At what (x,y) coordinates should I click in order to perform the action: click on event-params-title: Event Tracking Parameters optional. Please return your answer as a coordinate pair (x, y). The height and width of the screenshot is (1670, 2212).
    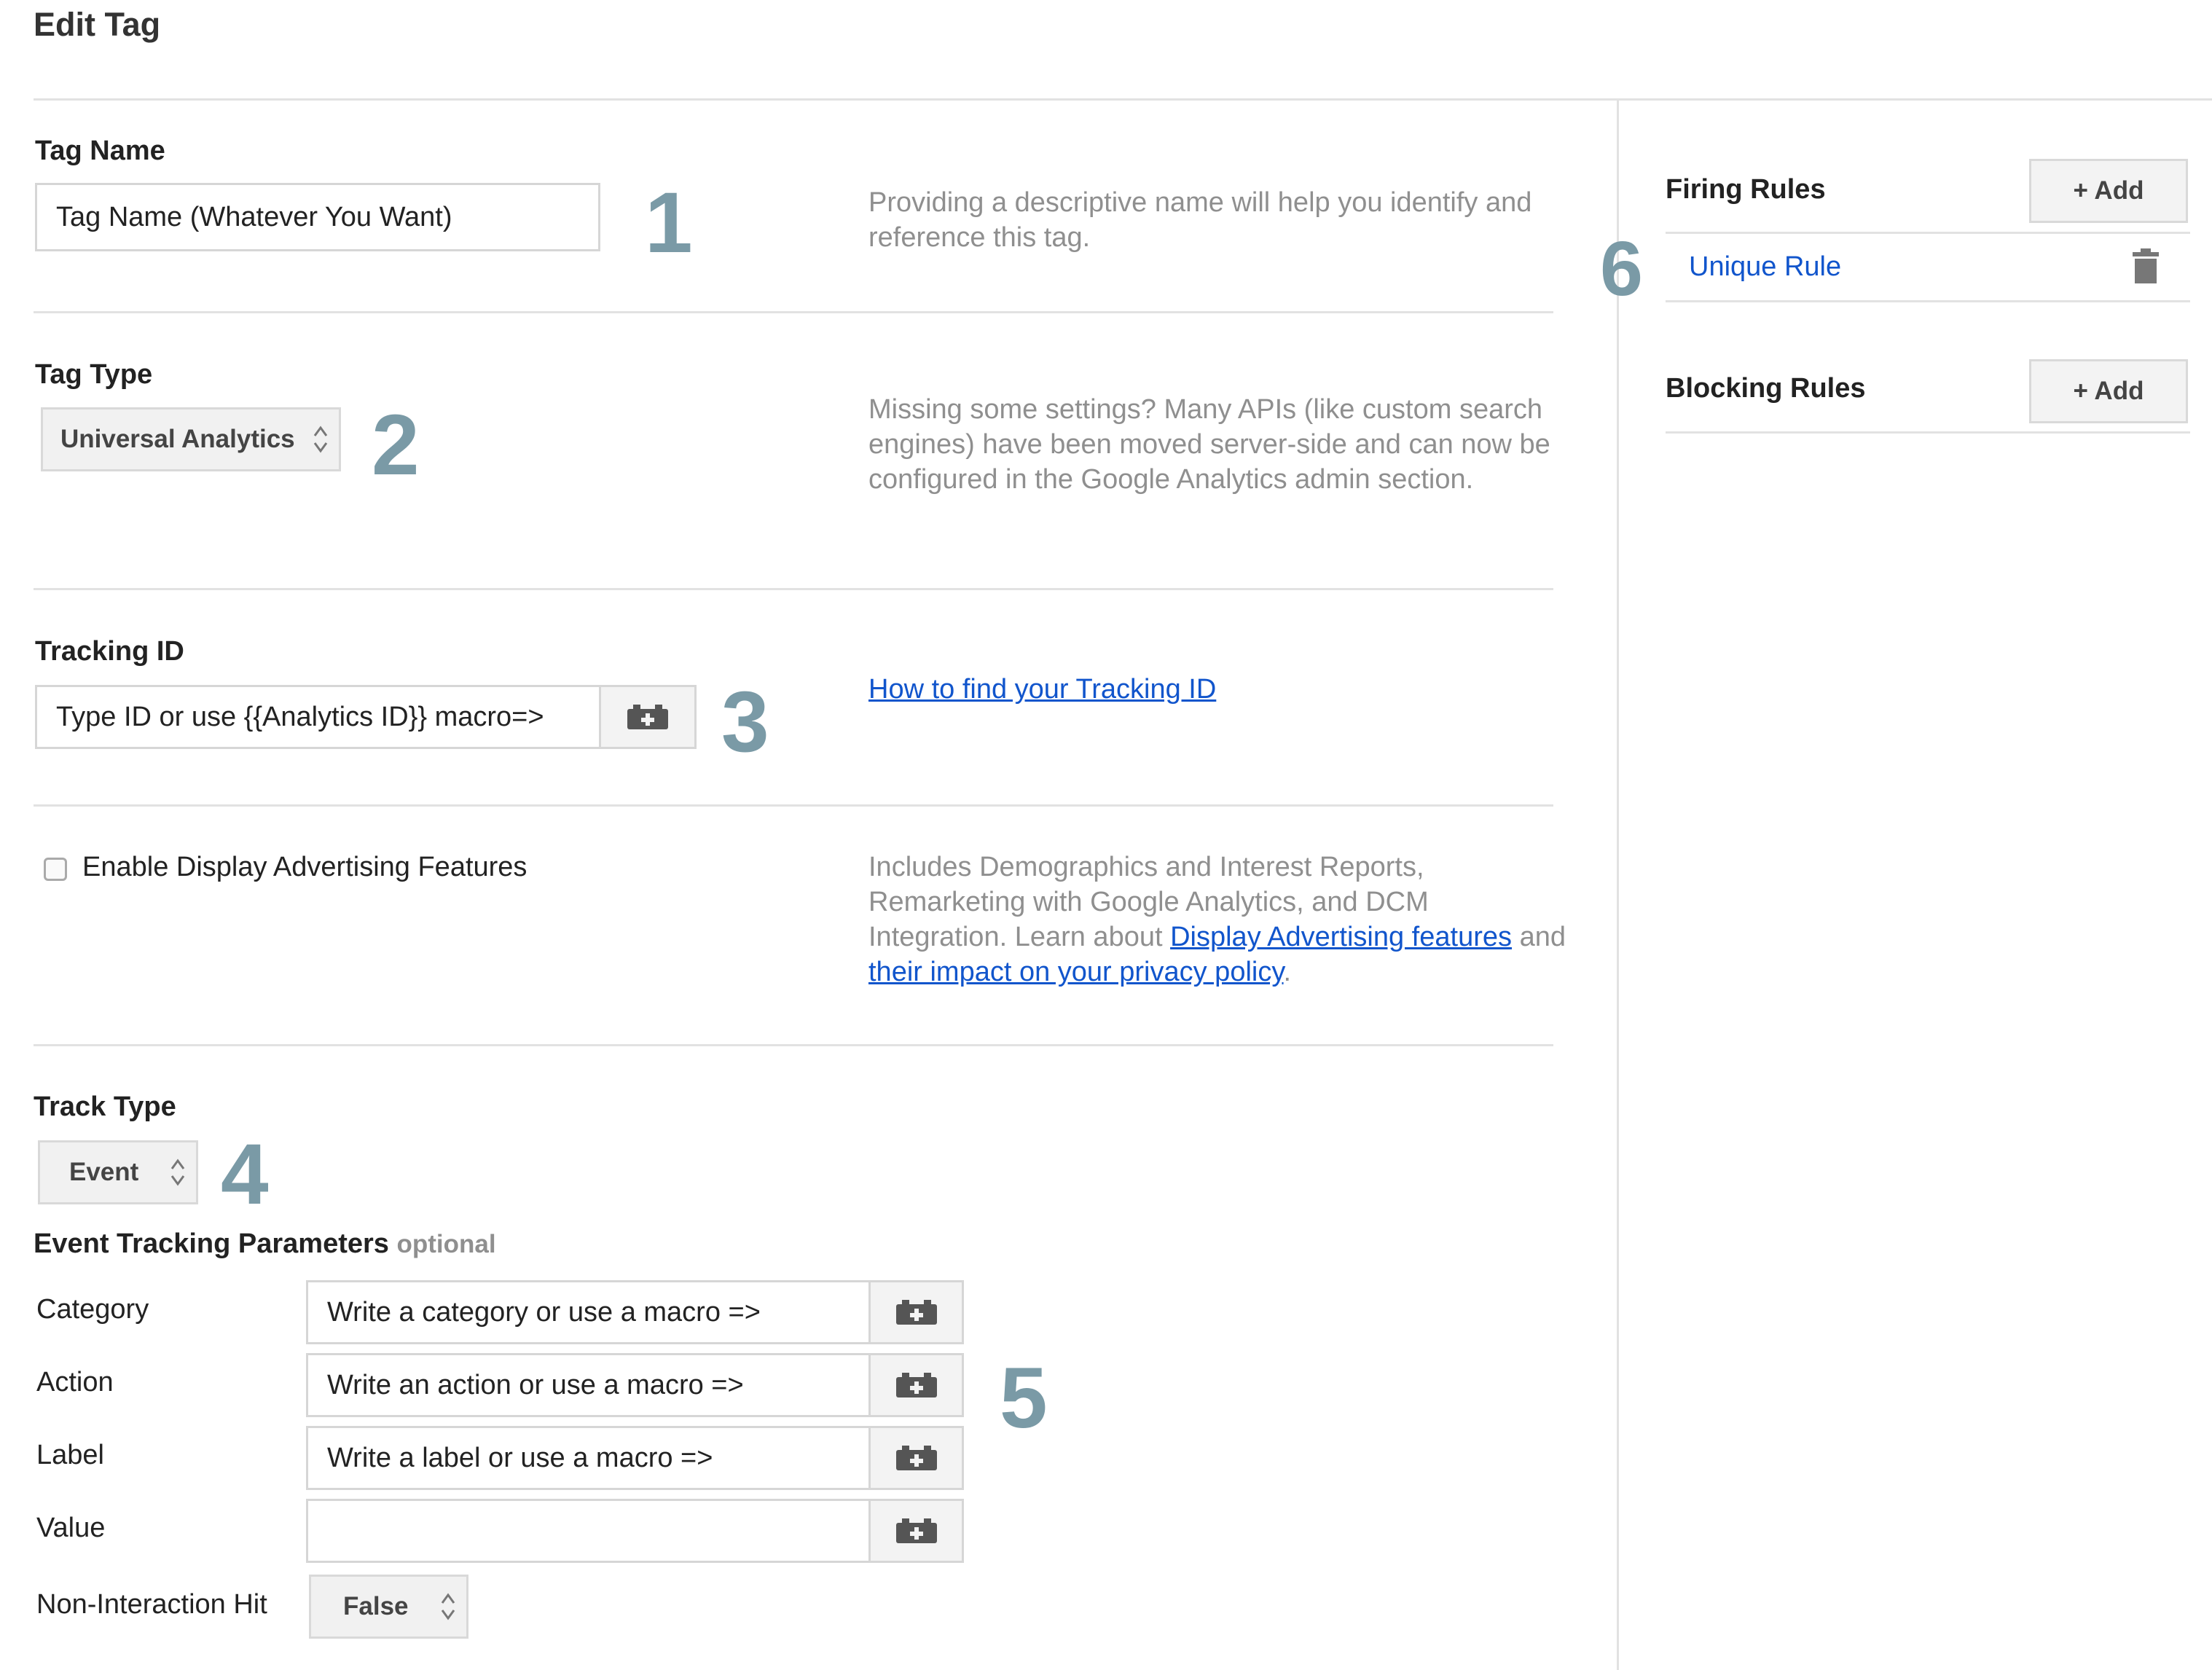
    Looking at the image, I should click on (265, 1244).